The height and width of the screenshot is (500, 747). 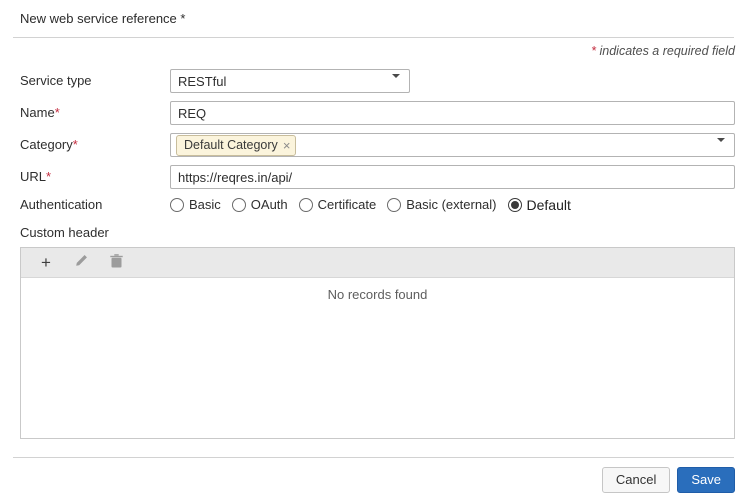 I want to click on cancel-button: Cancel, so click(x=636, y=480).